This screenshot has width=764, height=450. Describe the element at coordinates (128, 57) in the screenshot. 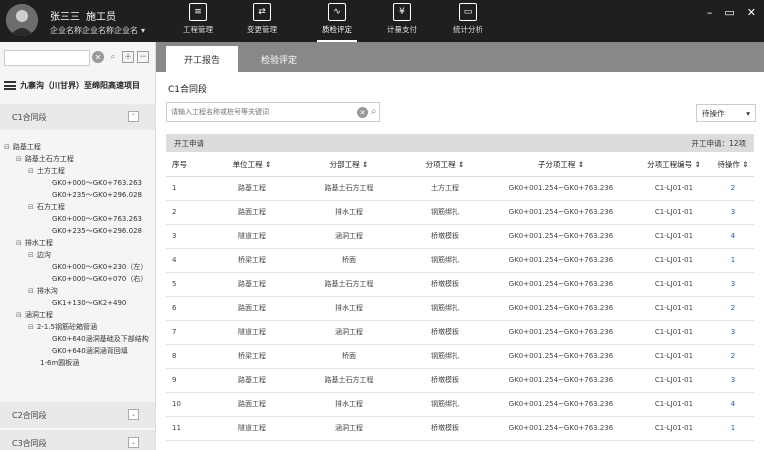

I see `expand-all-icon: +` at that location.